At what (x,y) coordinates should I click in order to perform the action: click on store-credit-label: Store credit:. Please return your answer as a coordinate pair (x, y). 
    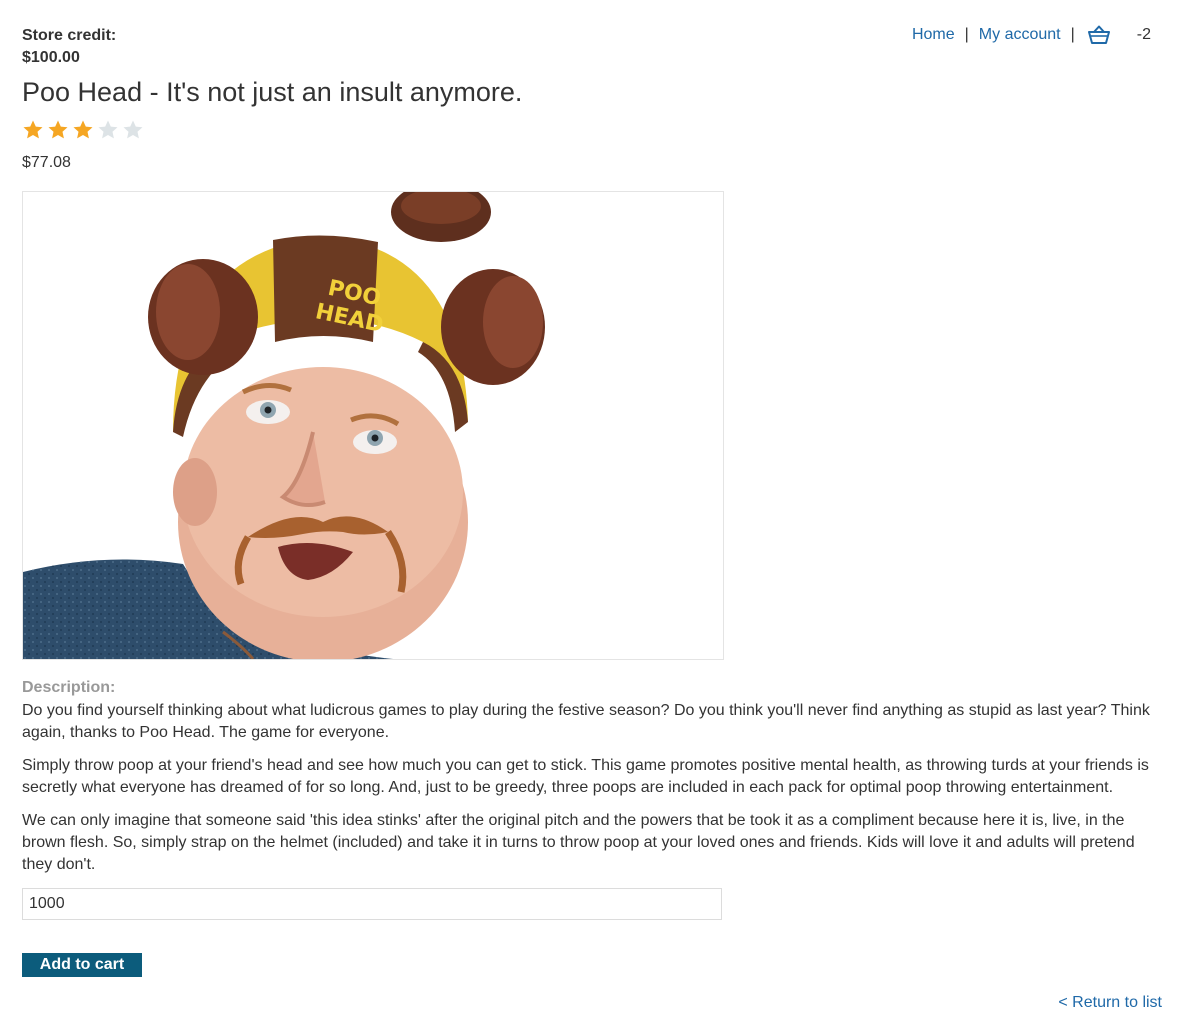
    Looking at the image, I should click on (69, 35).